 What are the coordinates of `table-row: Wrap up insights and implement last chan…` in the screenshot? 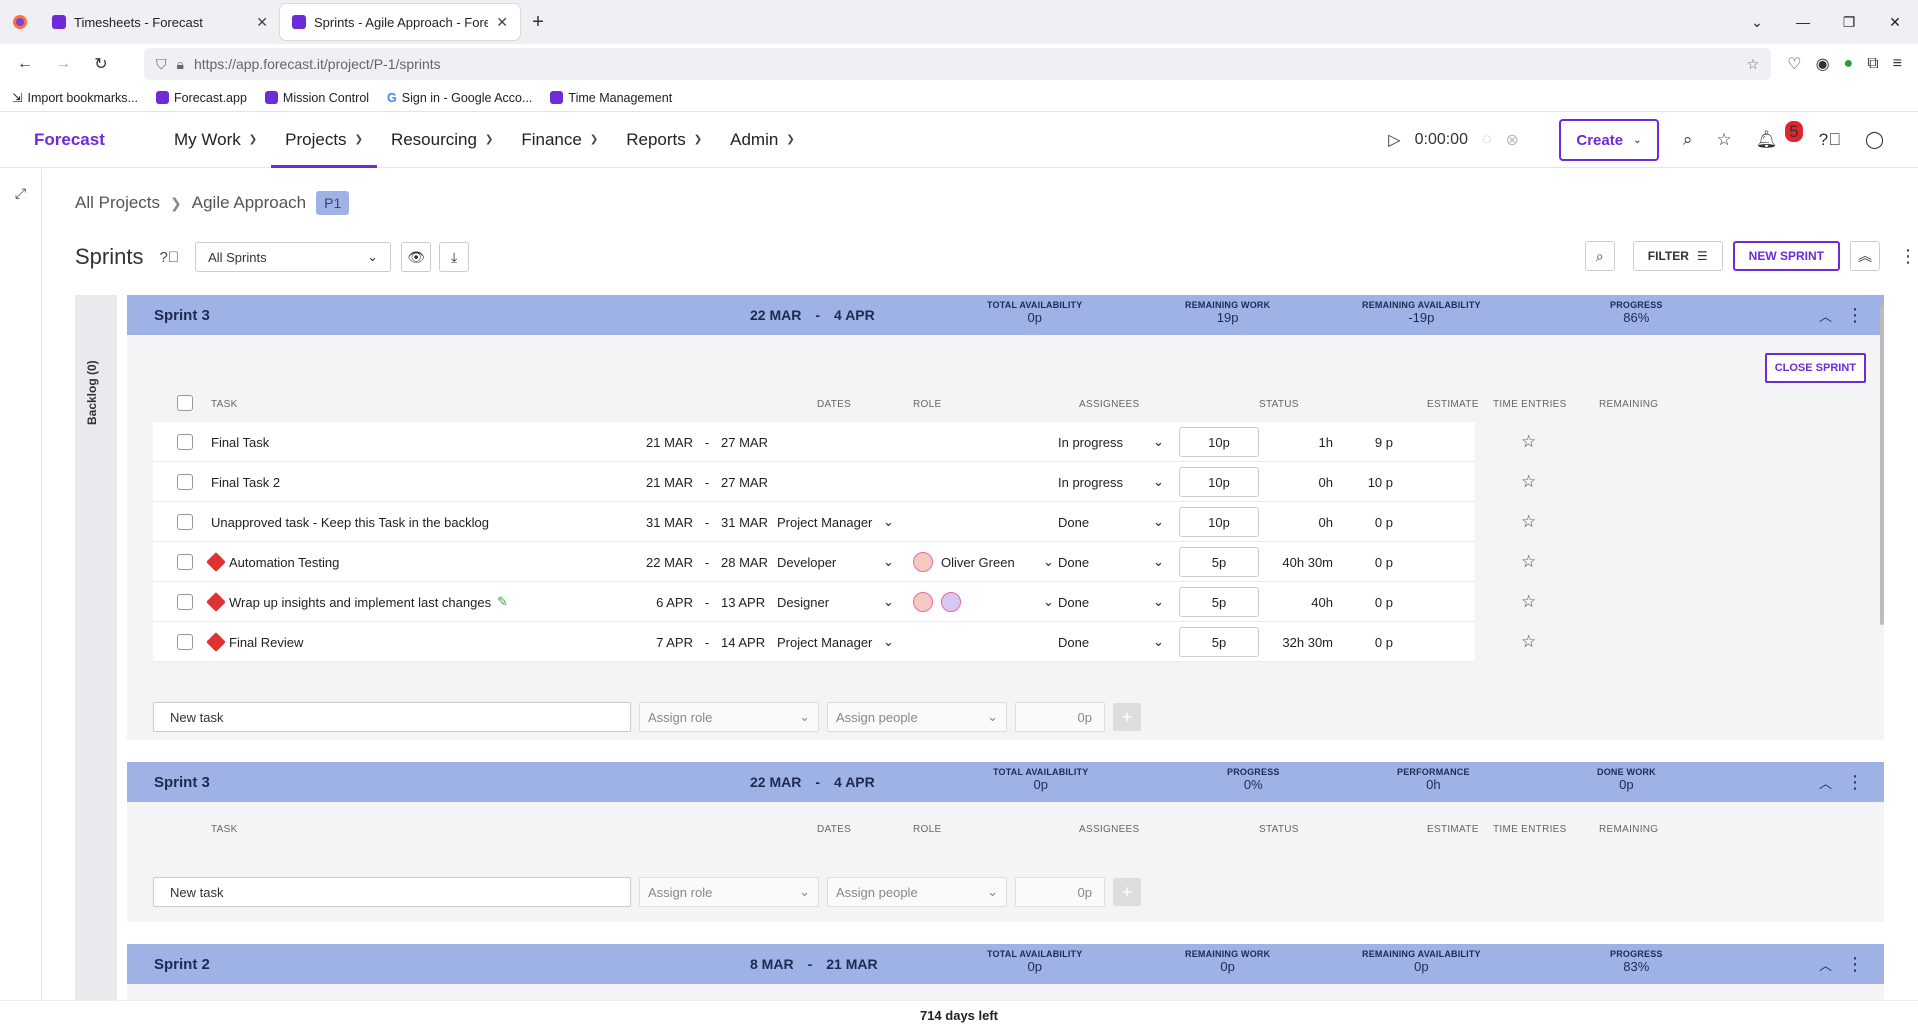 It's located at (844, 602).